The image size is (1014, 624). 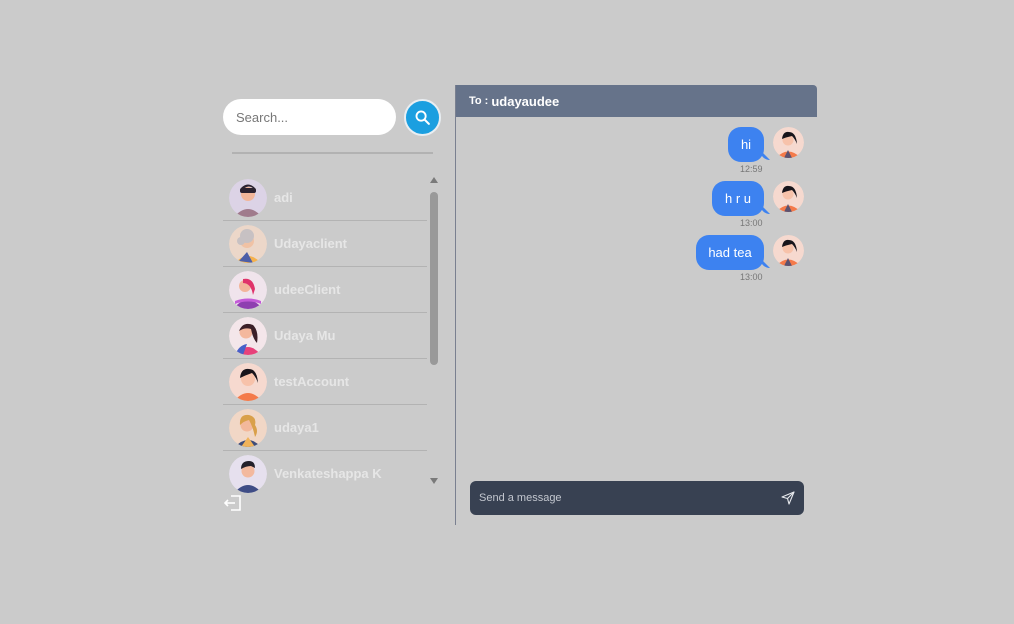 What do you see at coordinates (325, 428) in the screenshot?
I see `contact-item: udaya1` at bounding box center [325, 428].